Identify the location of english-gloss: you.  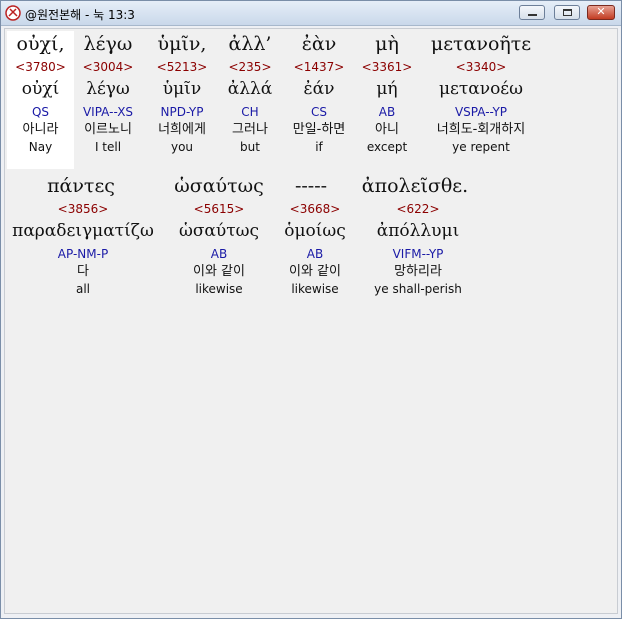
(182, 147).